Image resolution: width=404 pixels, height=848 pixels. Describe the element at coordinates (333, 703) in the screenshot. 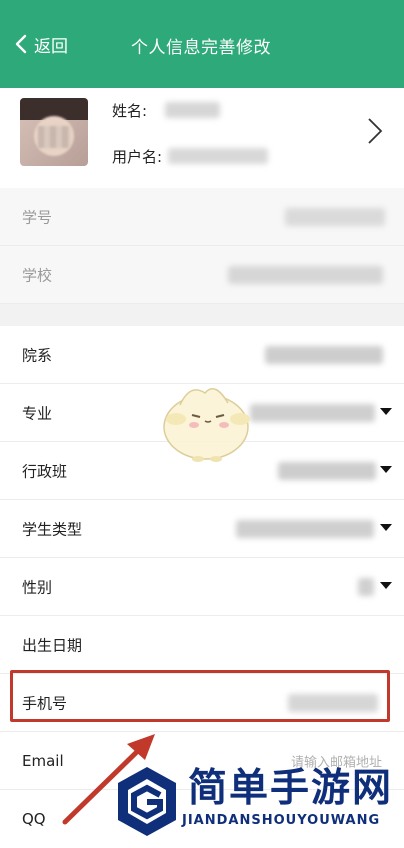

I see `phone-value-blurred` at that location.